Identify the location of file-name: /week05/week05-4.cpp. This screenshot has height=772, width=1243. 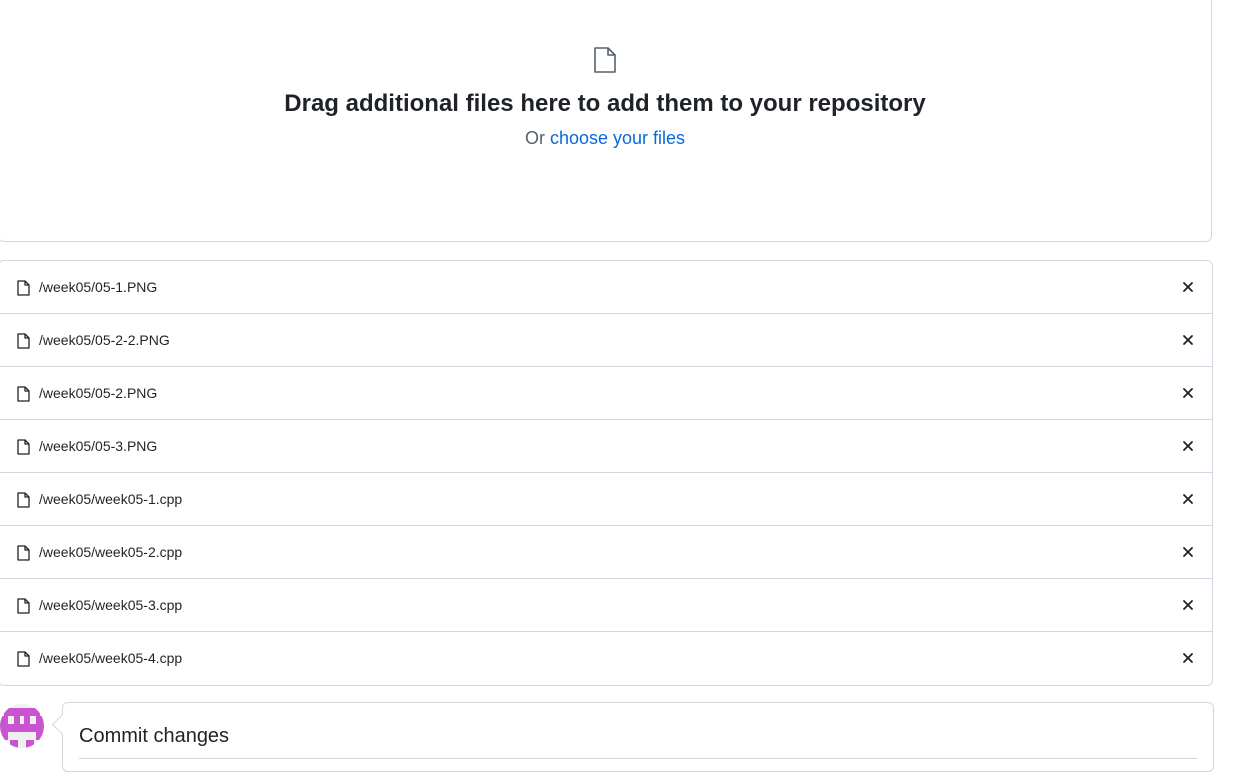
(111, 658).